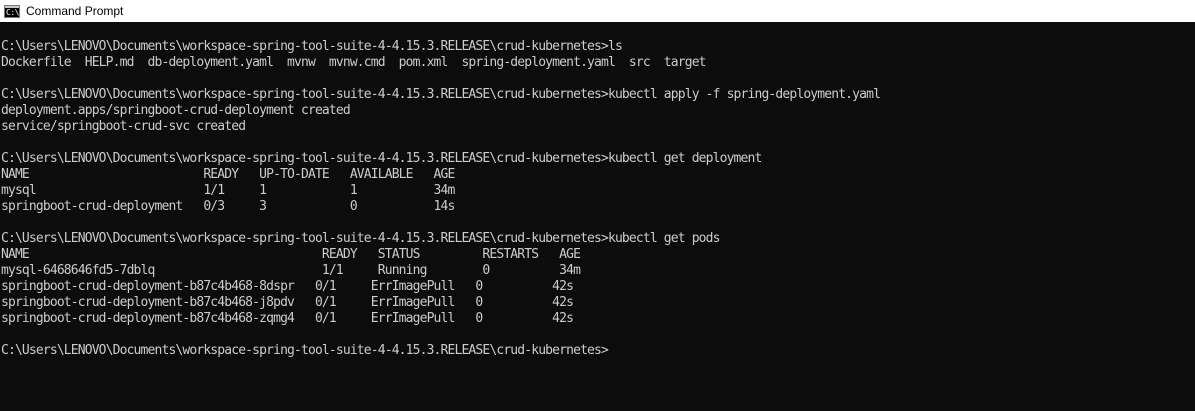 The image size is (1195, 411). Describe the element at coordinates (123, 126) in the screenshot. I see `console-line: service/springboot-crud-svc created` at that location.